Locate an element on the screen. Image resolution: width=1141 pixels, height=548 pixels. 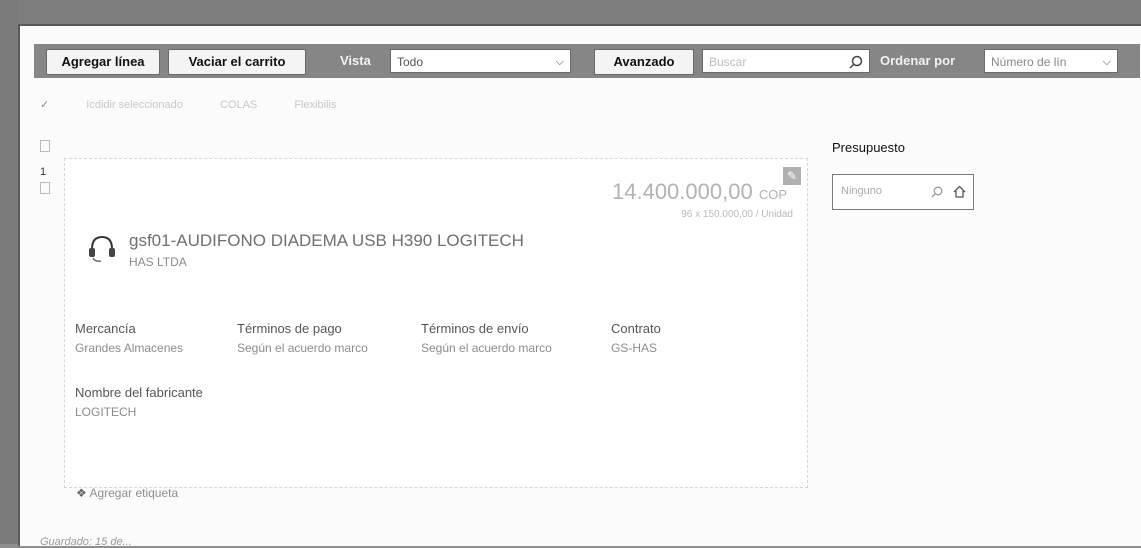
view-select: Todo ⌵ is located at coordinates (480, 61).